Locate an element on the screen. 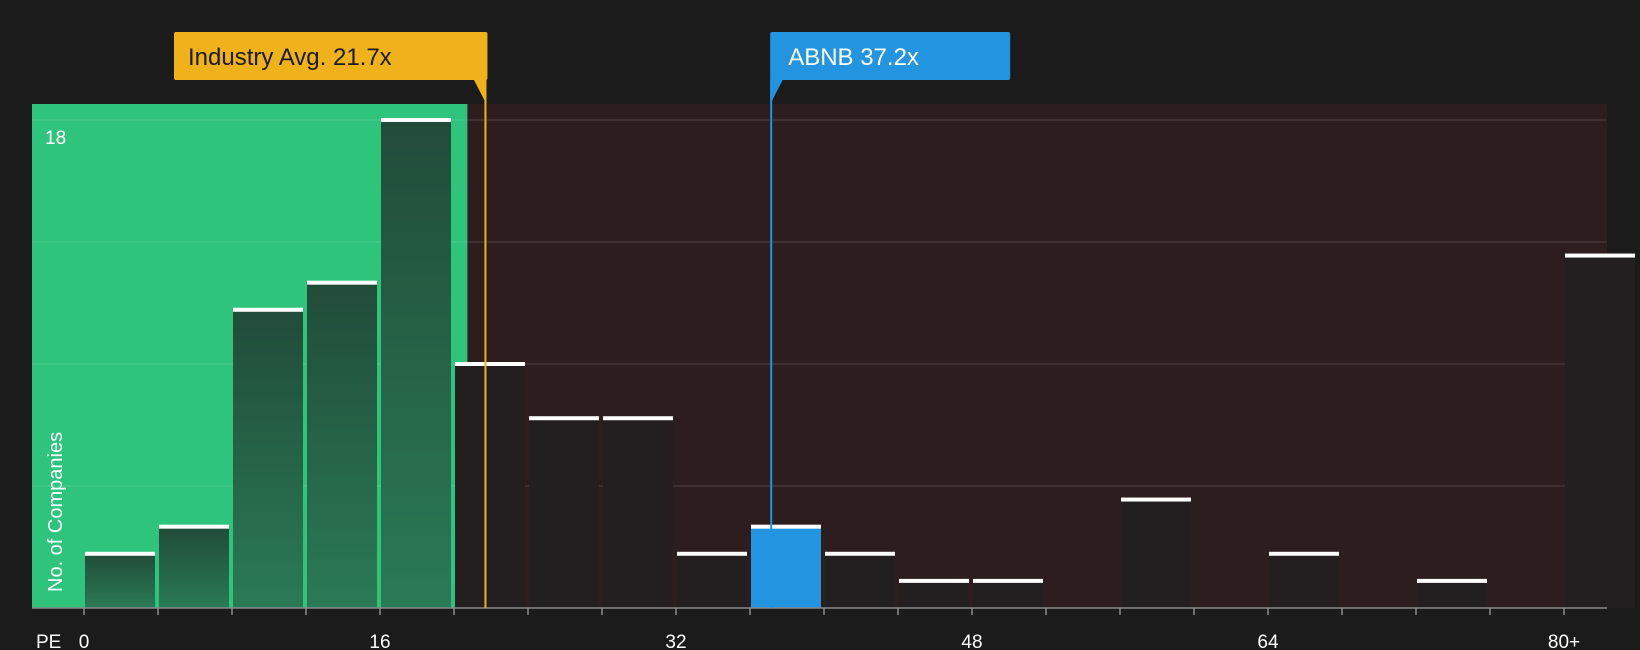  x-tick-label: 16 is located at coordinates (379, 641).